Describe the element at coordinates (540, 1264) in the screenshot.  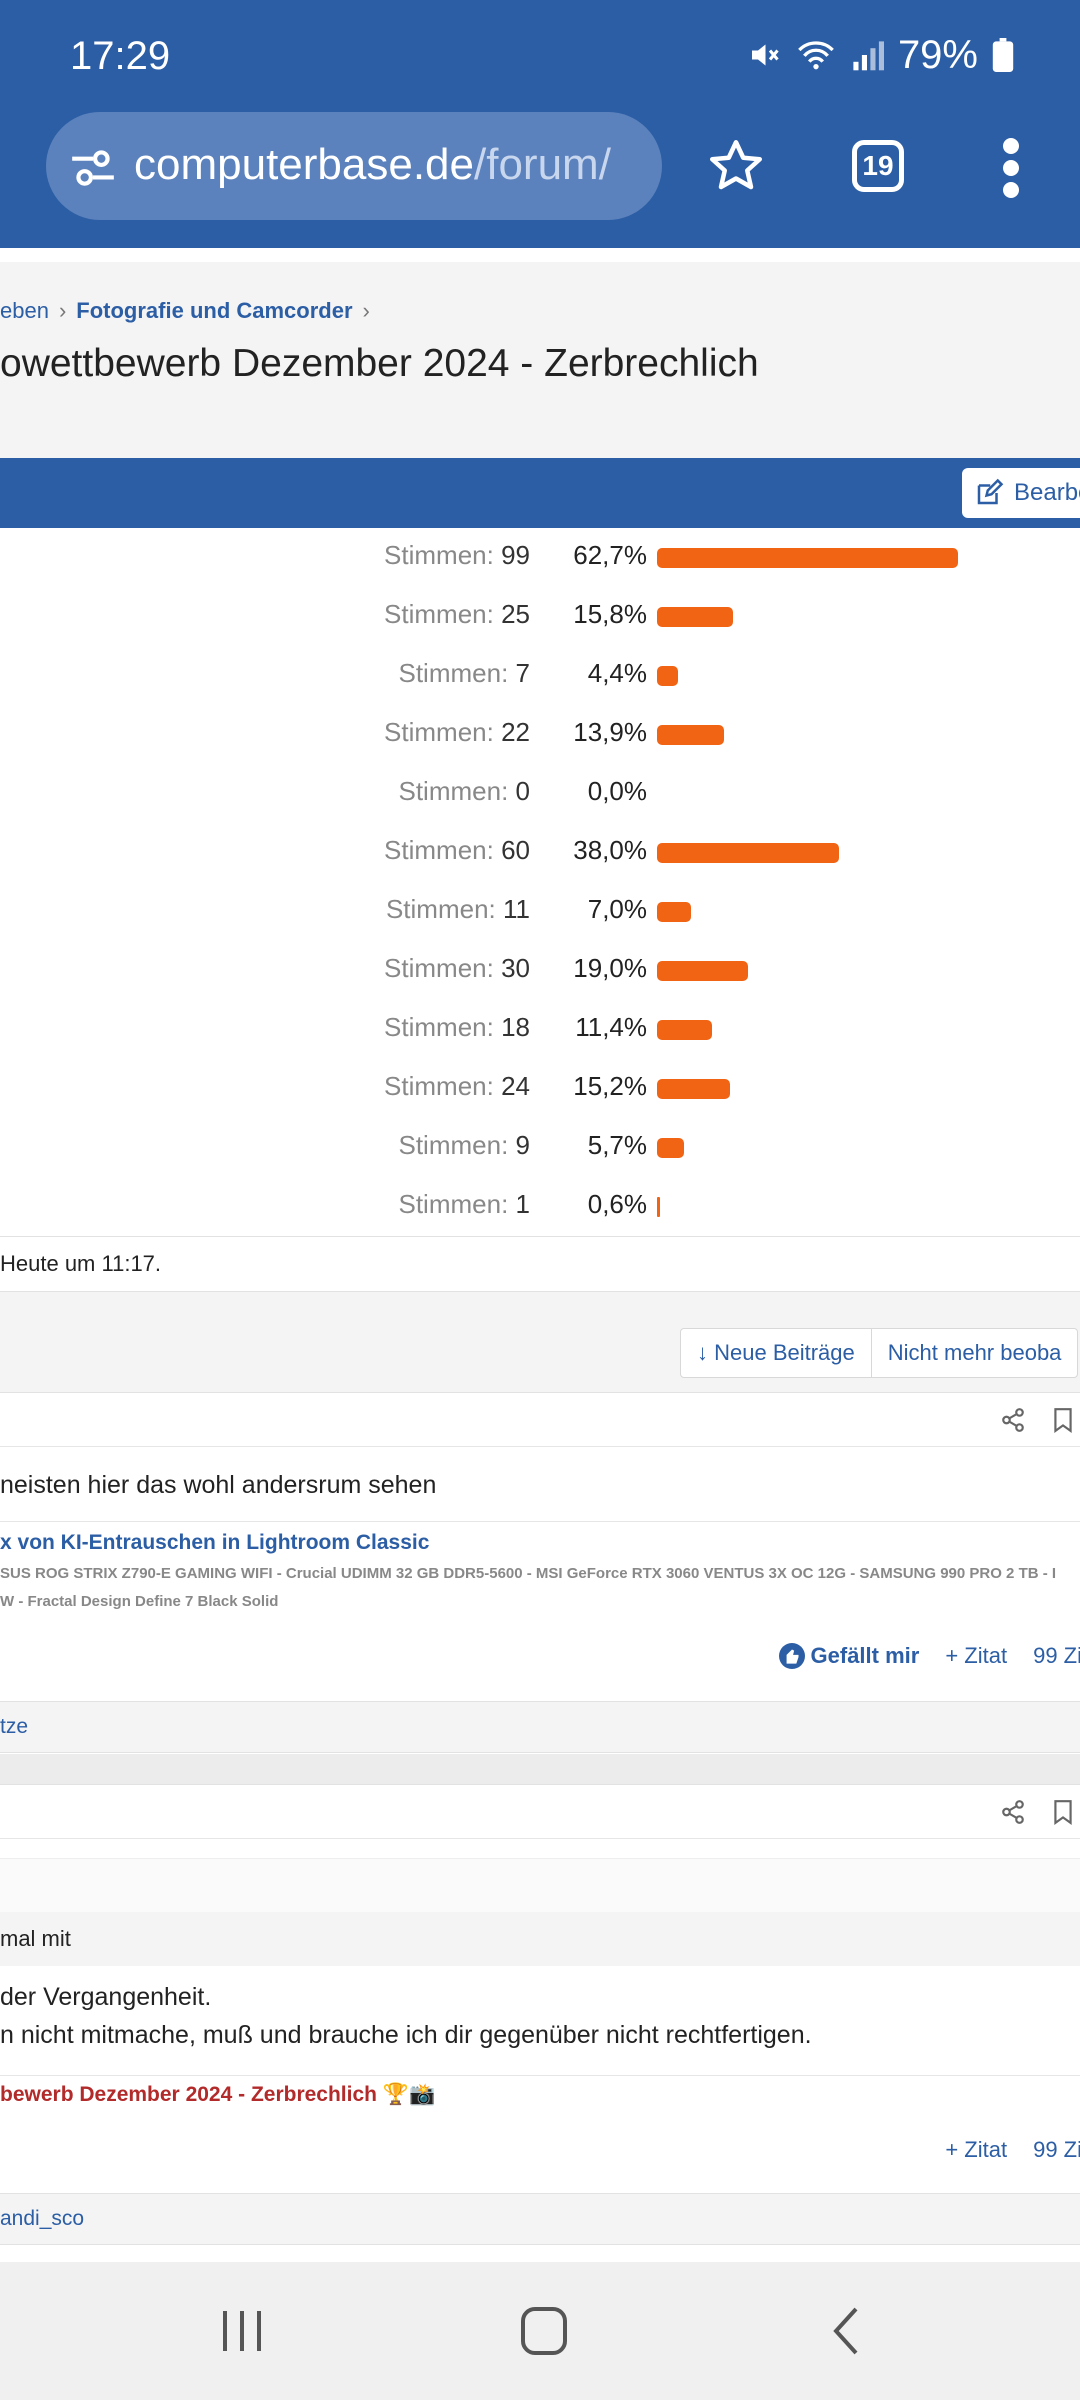
I see `poll-footer: Heute um 11:17.` at that location.